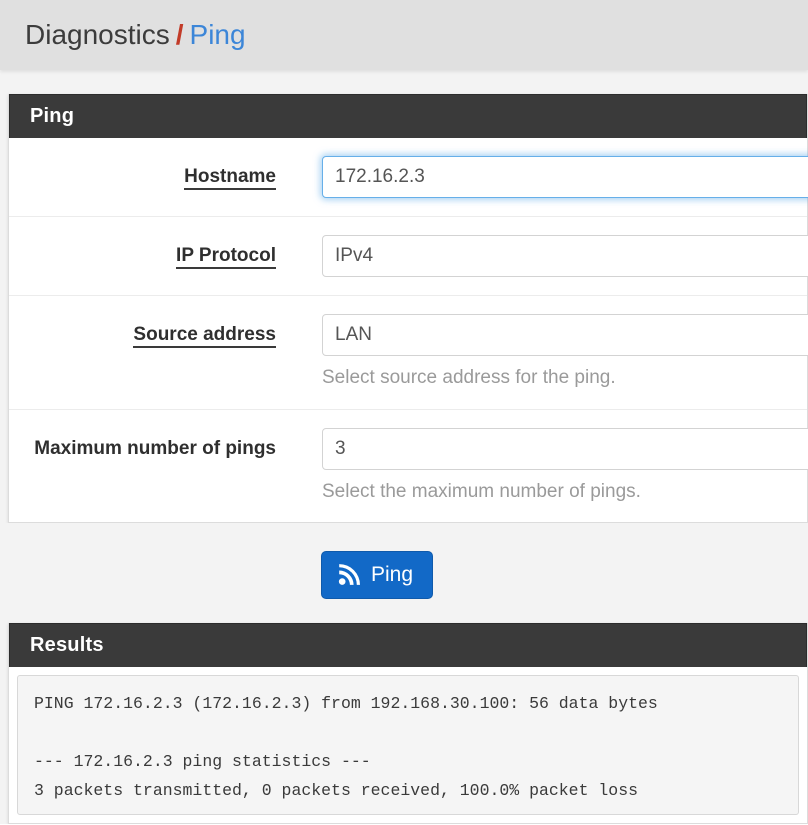  I want to click on label-max-pings-text: Maximum number of pings, so click(155, 448).